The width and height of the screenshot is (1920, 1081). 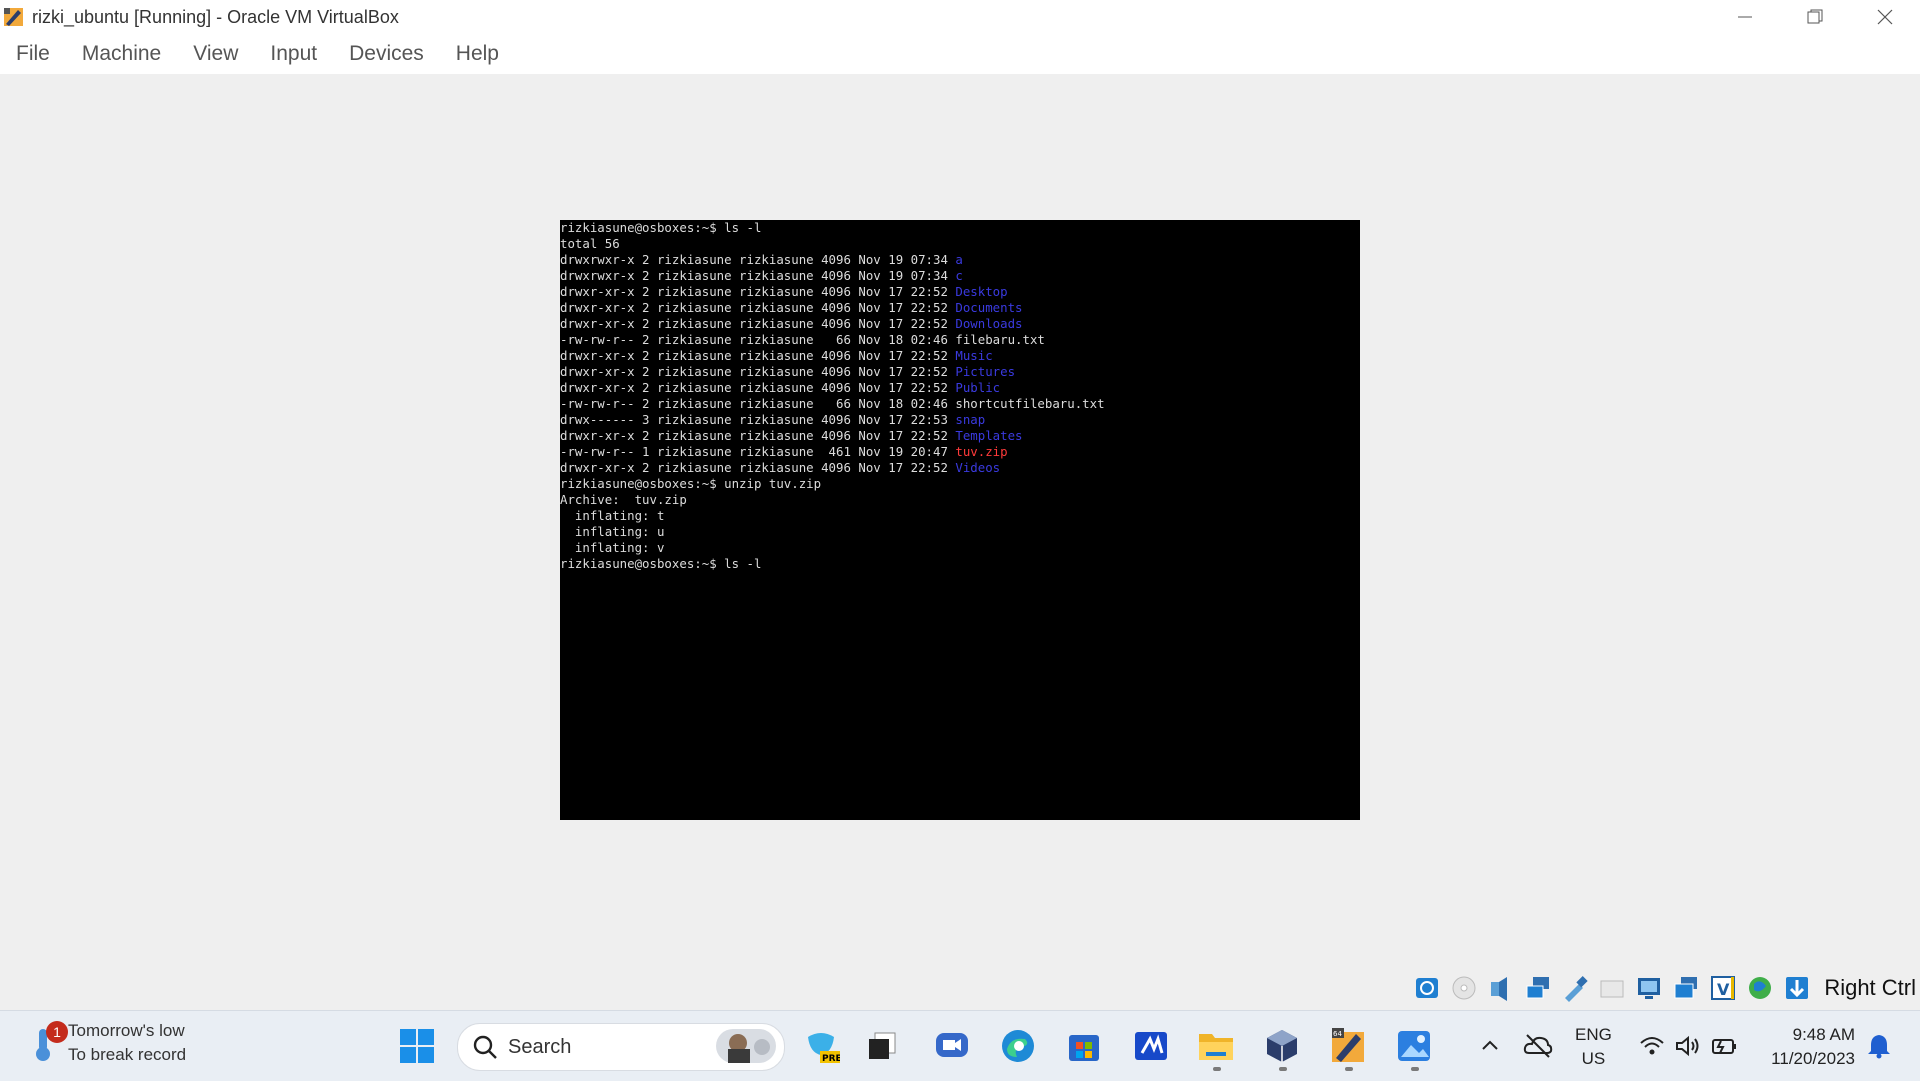 I want to click on cloud-off-icon, so click(x=1538, y=1046).